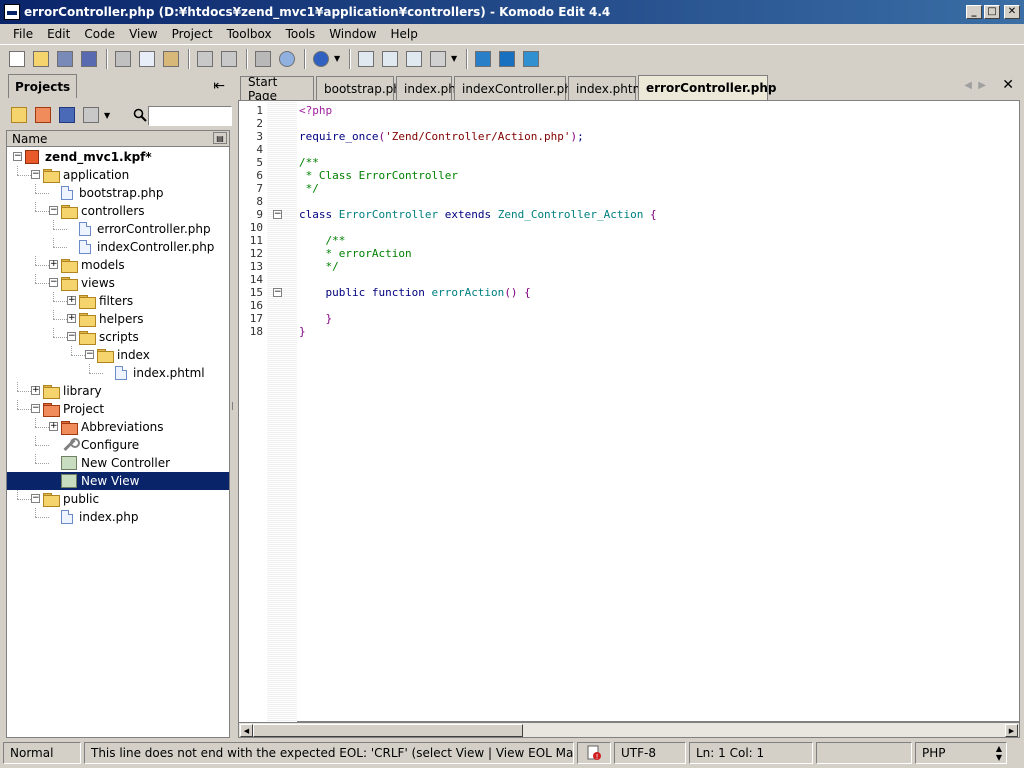 The width and height of the screenshot is (1024, 768). Describe the element at coordinates (263, 59) in the screenshot. I see `print-icon` at that location.